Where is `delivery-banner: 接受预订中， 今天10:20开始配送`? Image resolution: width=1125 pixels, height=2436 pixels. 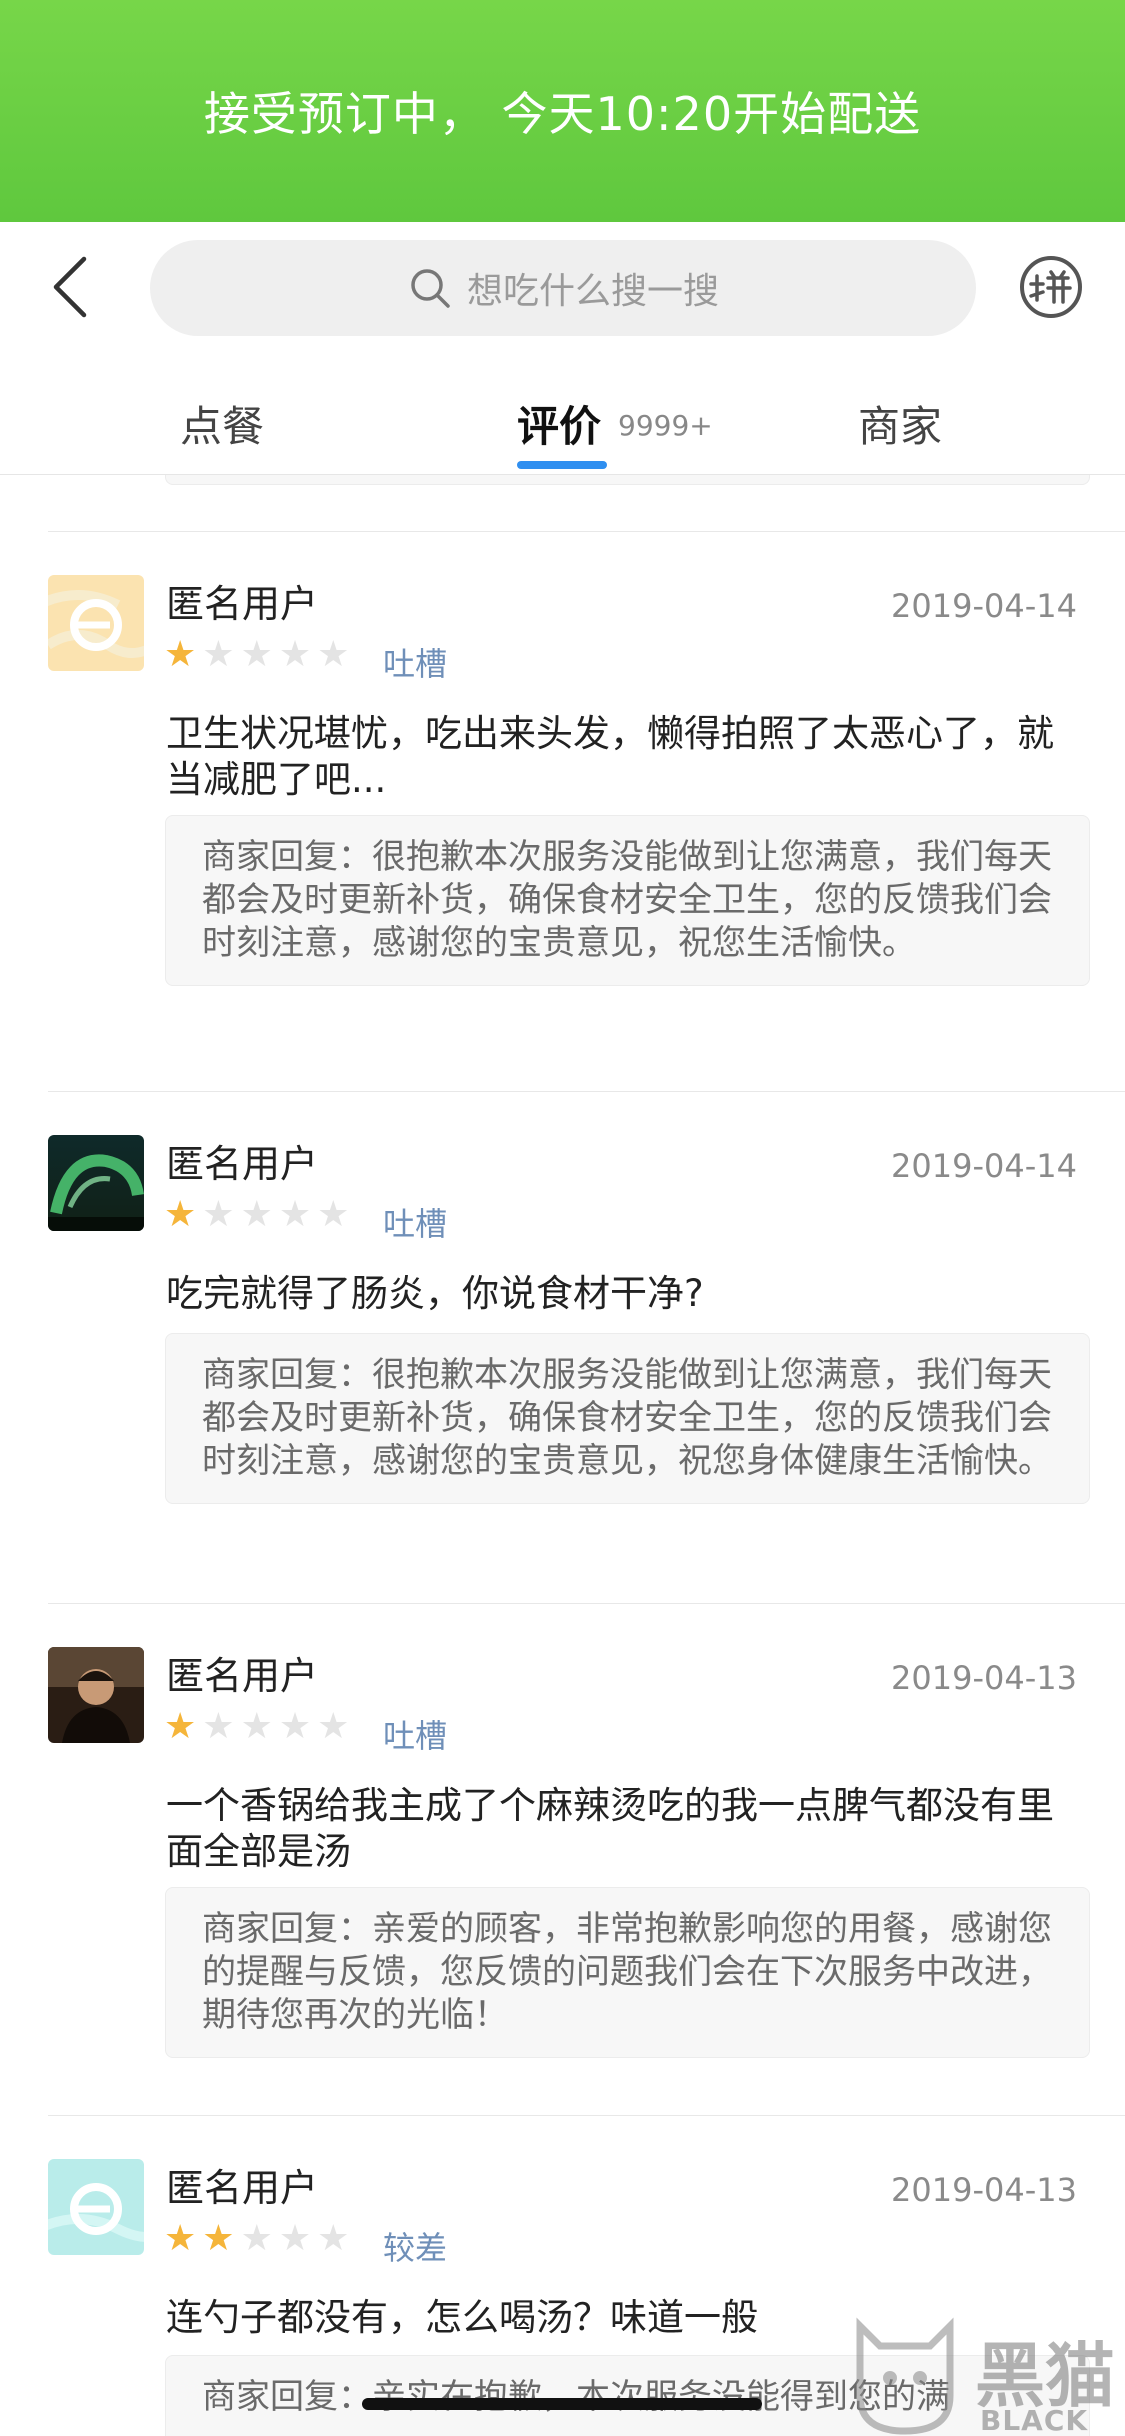
delivery-banner: 接受预订中， 今天10:20开始配送 is located at coordinates (562, 111).